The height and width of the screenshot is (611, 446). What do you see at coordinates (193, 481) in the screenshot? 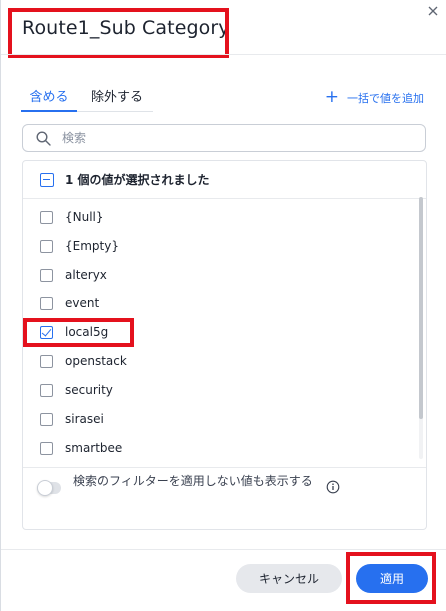
I see `show-unfiltered-label: 検索のフィルターを適用しない値も表示する` at bounding box center [193, 481].